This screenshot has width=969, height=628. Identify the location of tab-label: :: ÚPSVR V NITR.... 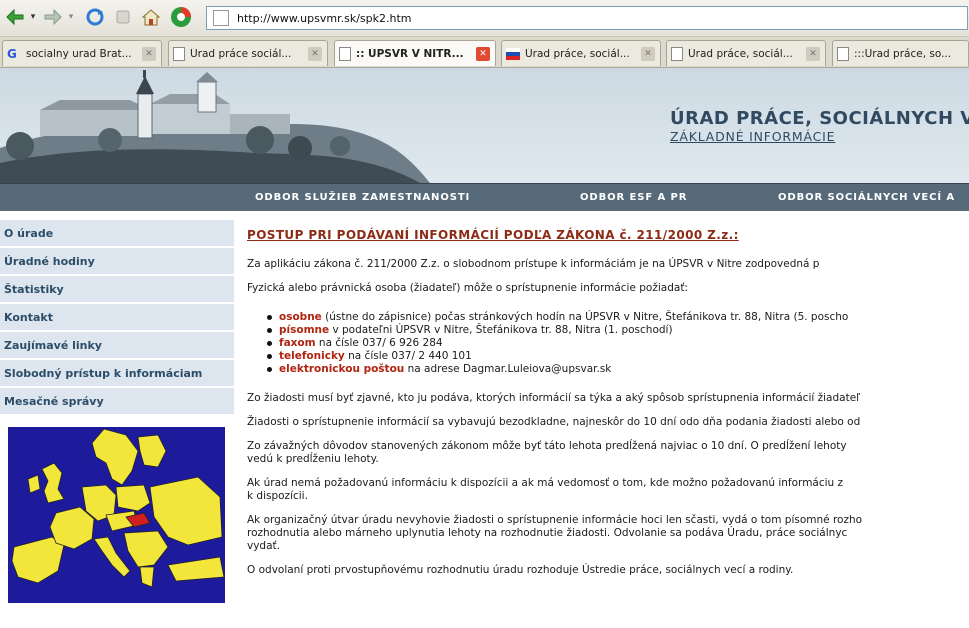
(410, 53).